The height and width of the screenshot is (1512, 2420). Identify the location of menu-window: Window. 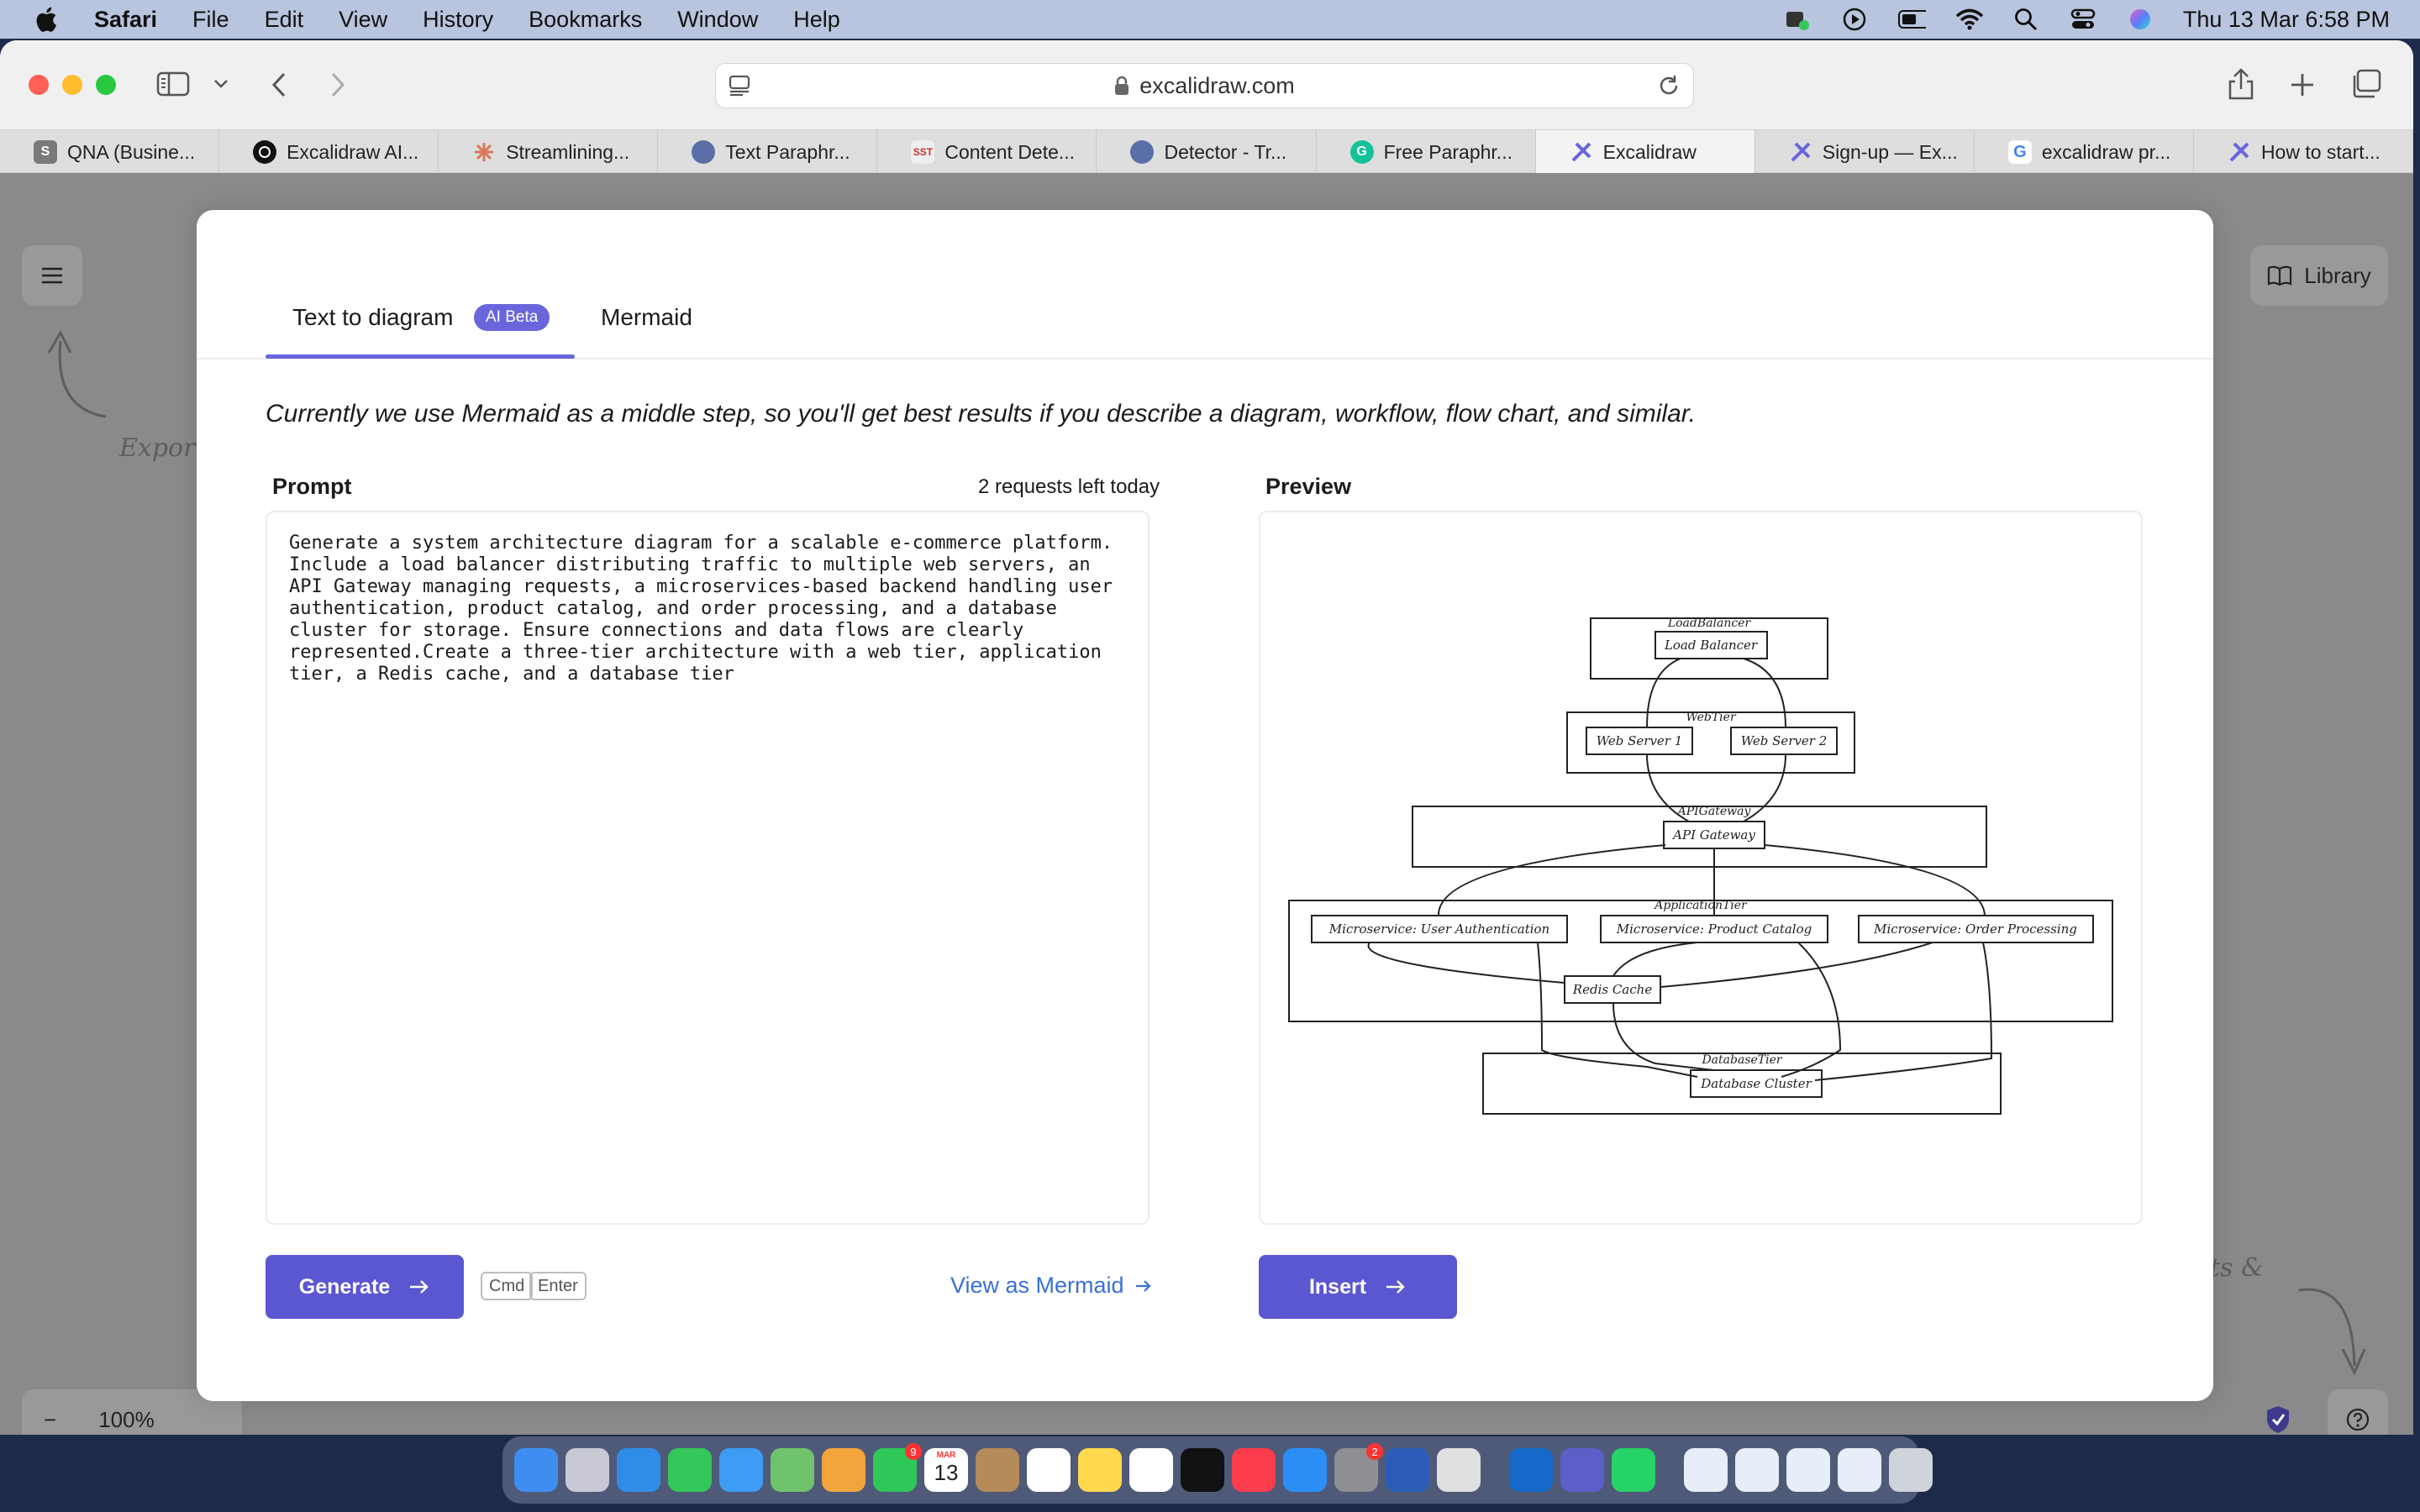
(718, 20).